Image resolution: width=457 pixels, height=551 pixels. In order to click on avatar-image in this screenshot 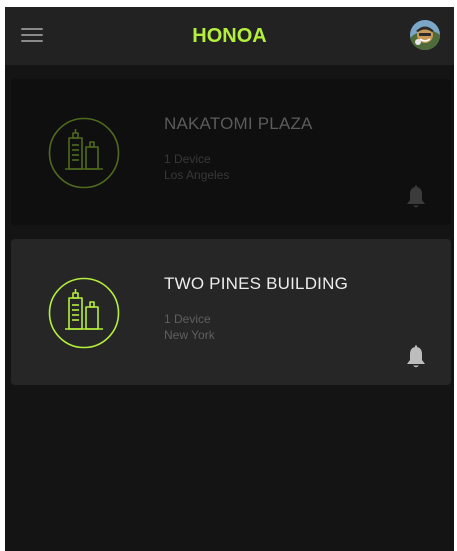, I will do `click(425, 35)`.